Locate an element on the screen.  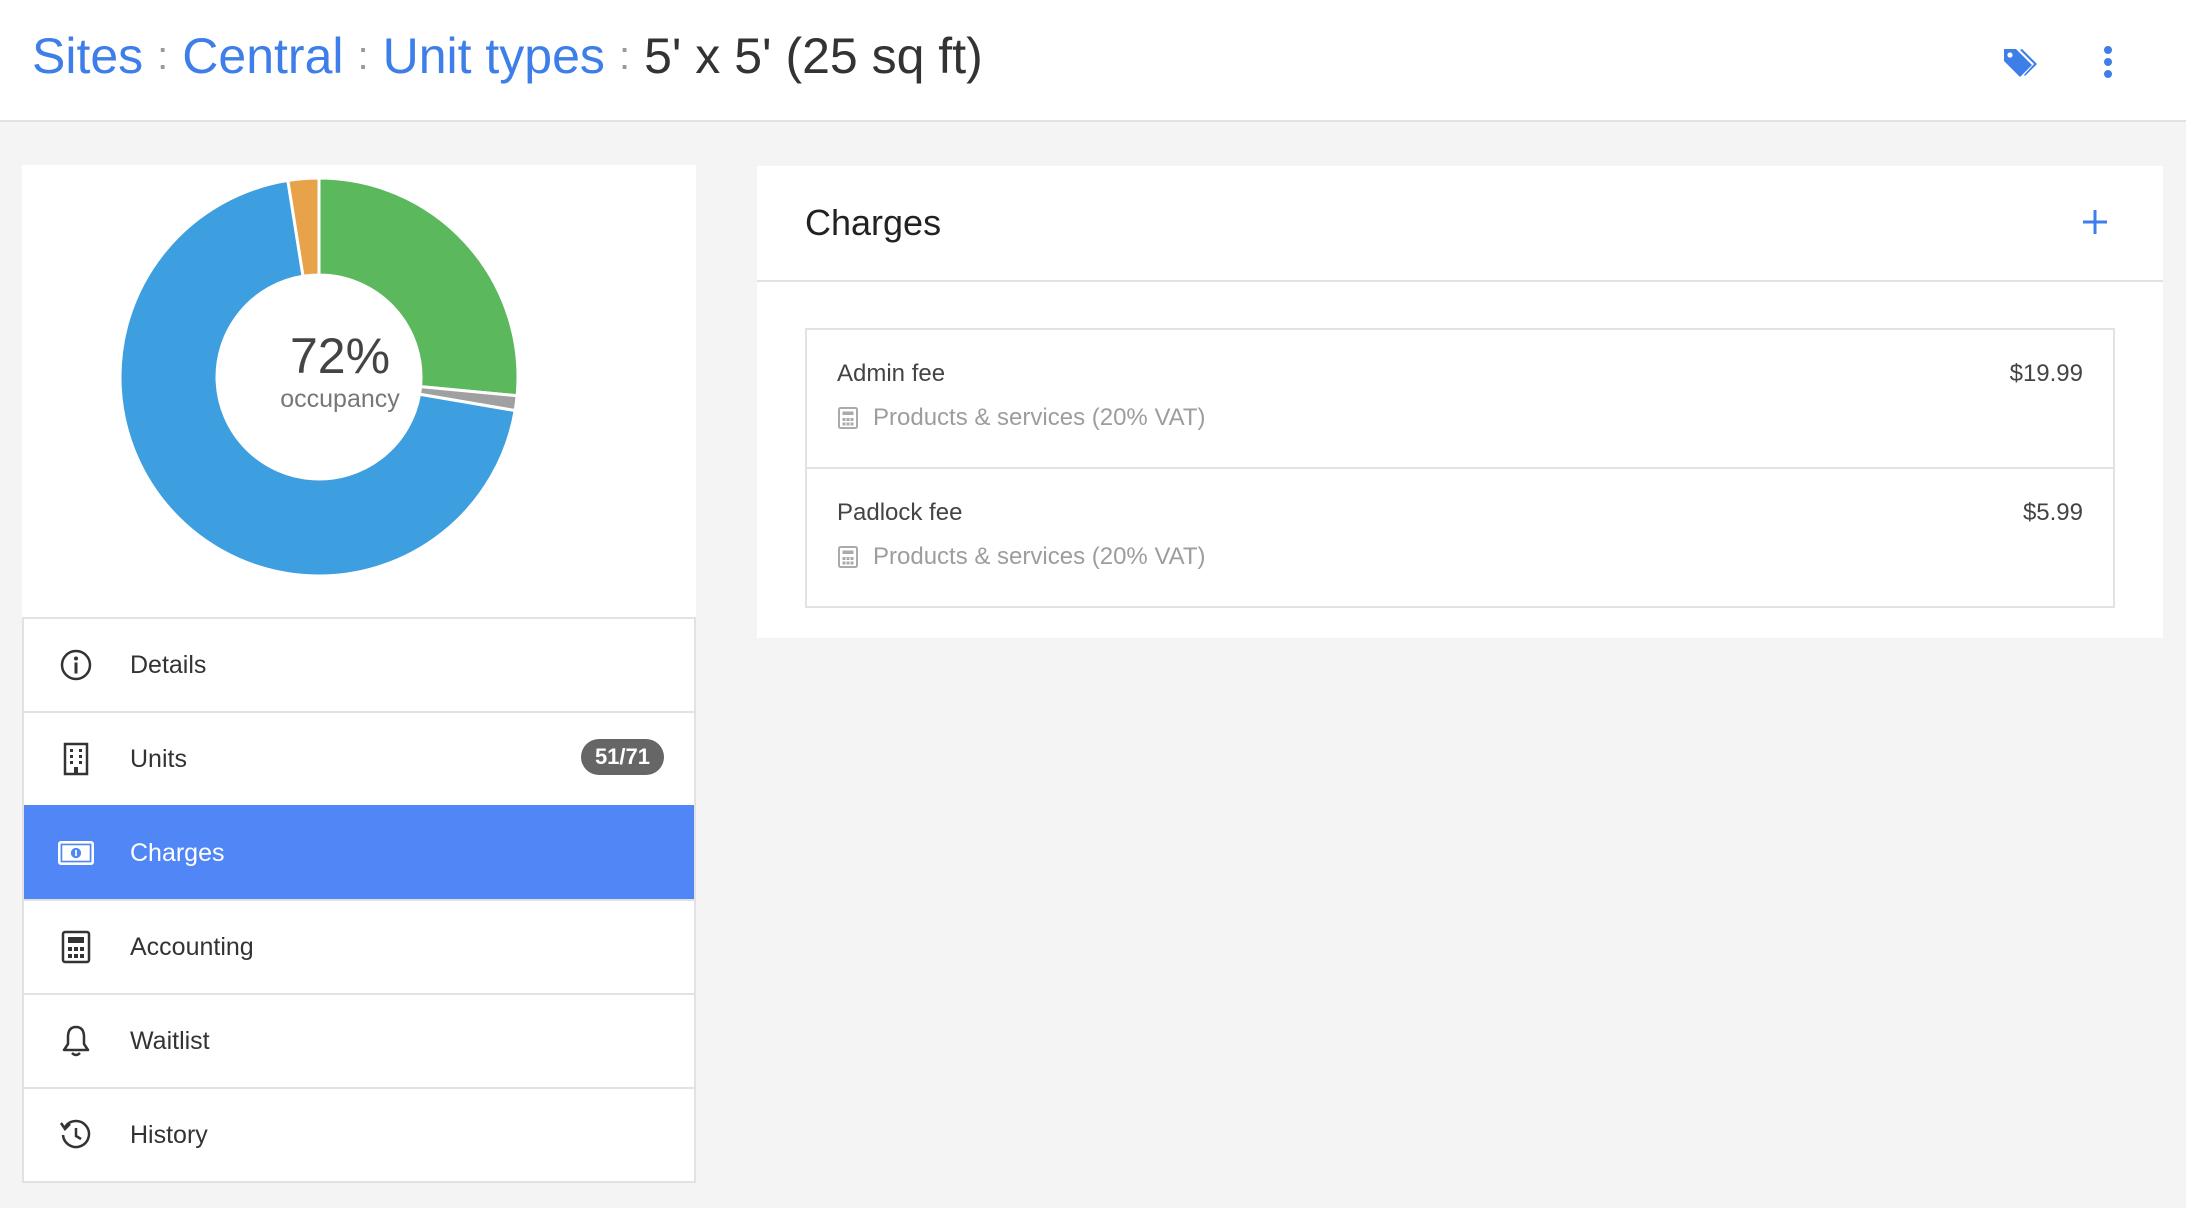
plus-icon is located at coordinates (2095, 222).